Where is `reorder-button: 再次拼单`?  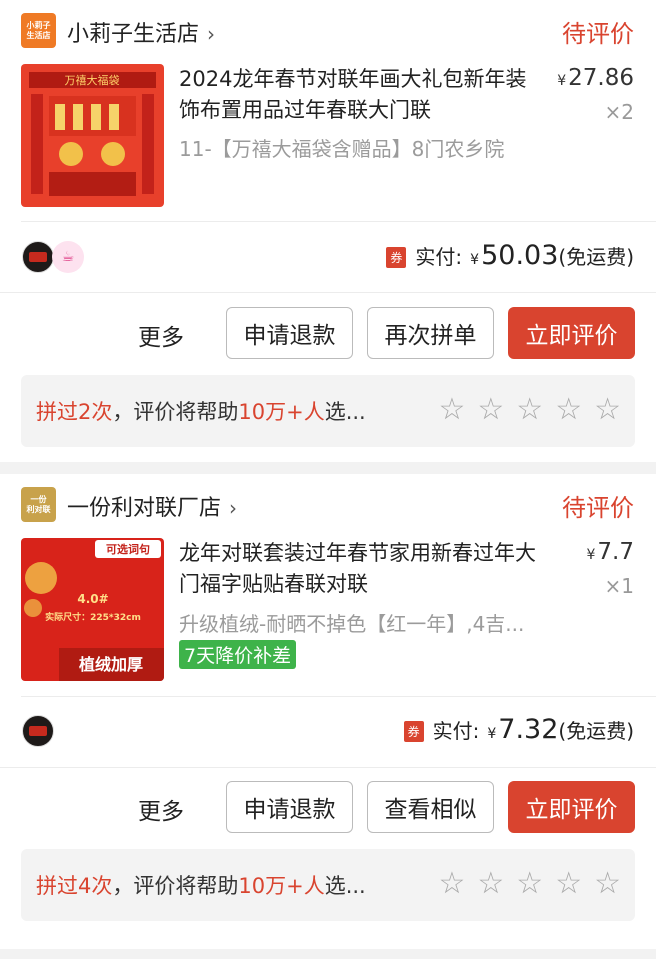
reorder-button: 再次拼单 is located at coordinates (430, 333).